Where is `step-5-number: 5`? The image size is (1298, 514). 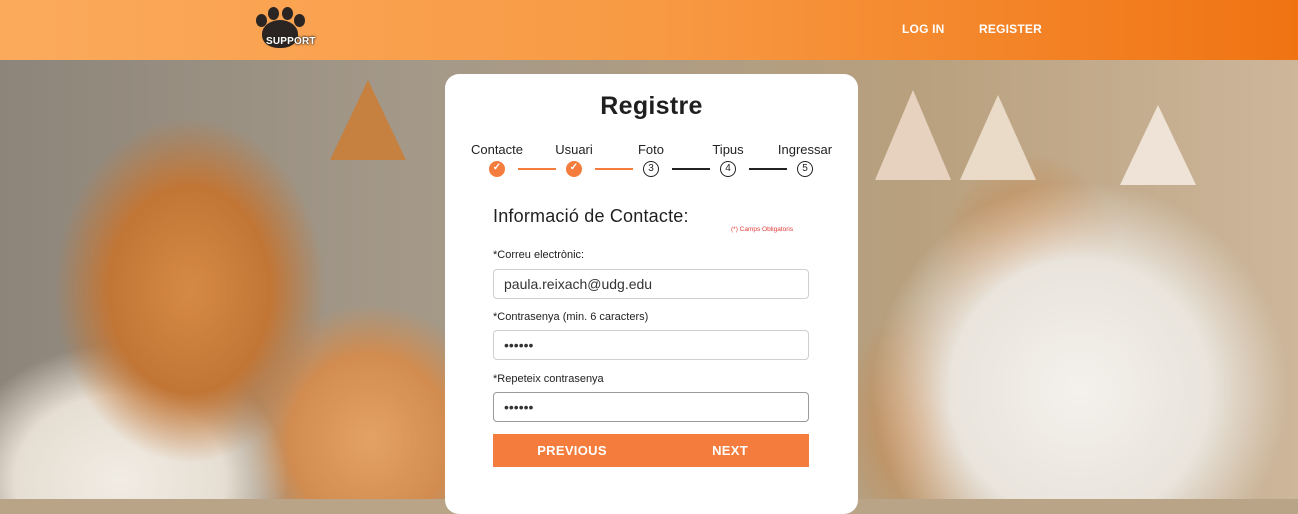 step-5-number: 5 is located at coordinates (805, 169).